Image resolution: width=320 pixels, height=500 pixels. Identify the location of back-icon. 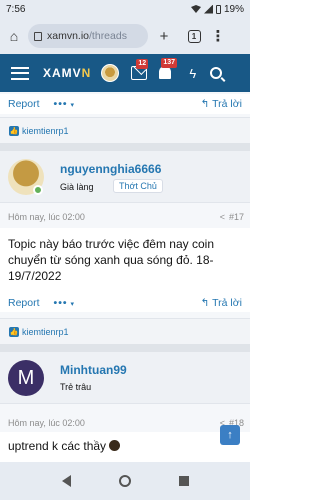
(66, 481).